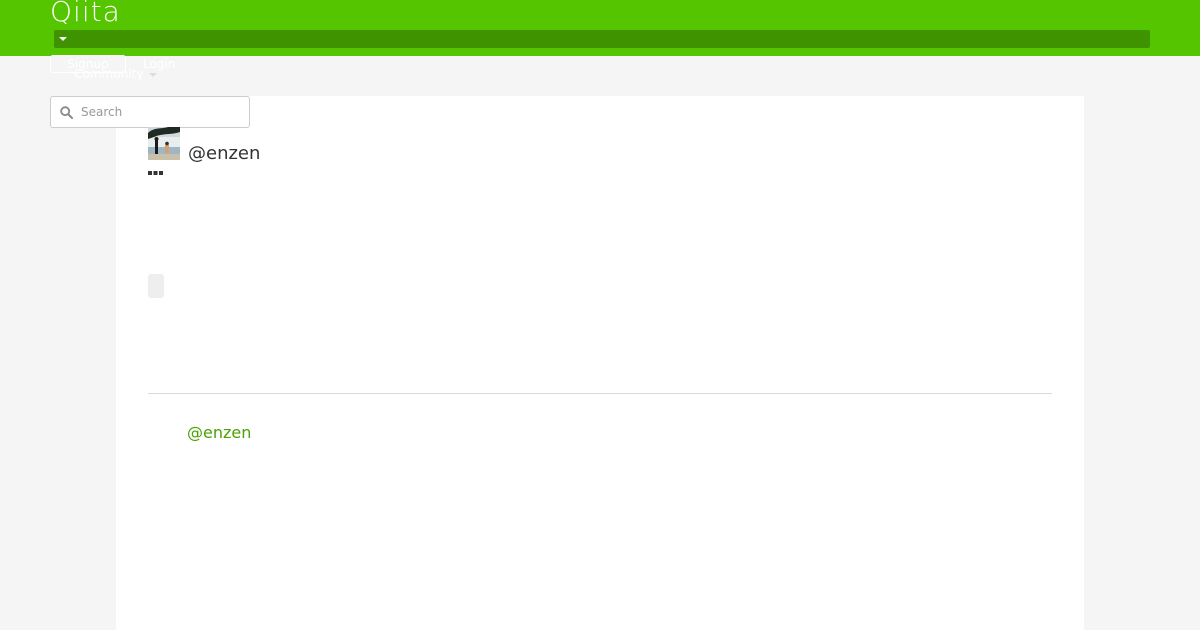 This screenshot has width=1200, height=630. What do you see at coordinates (85, 12) in the screenshot?
I see `qiita-logo: Qiita` at bounding box center [85, 12].